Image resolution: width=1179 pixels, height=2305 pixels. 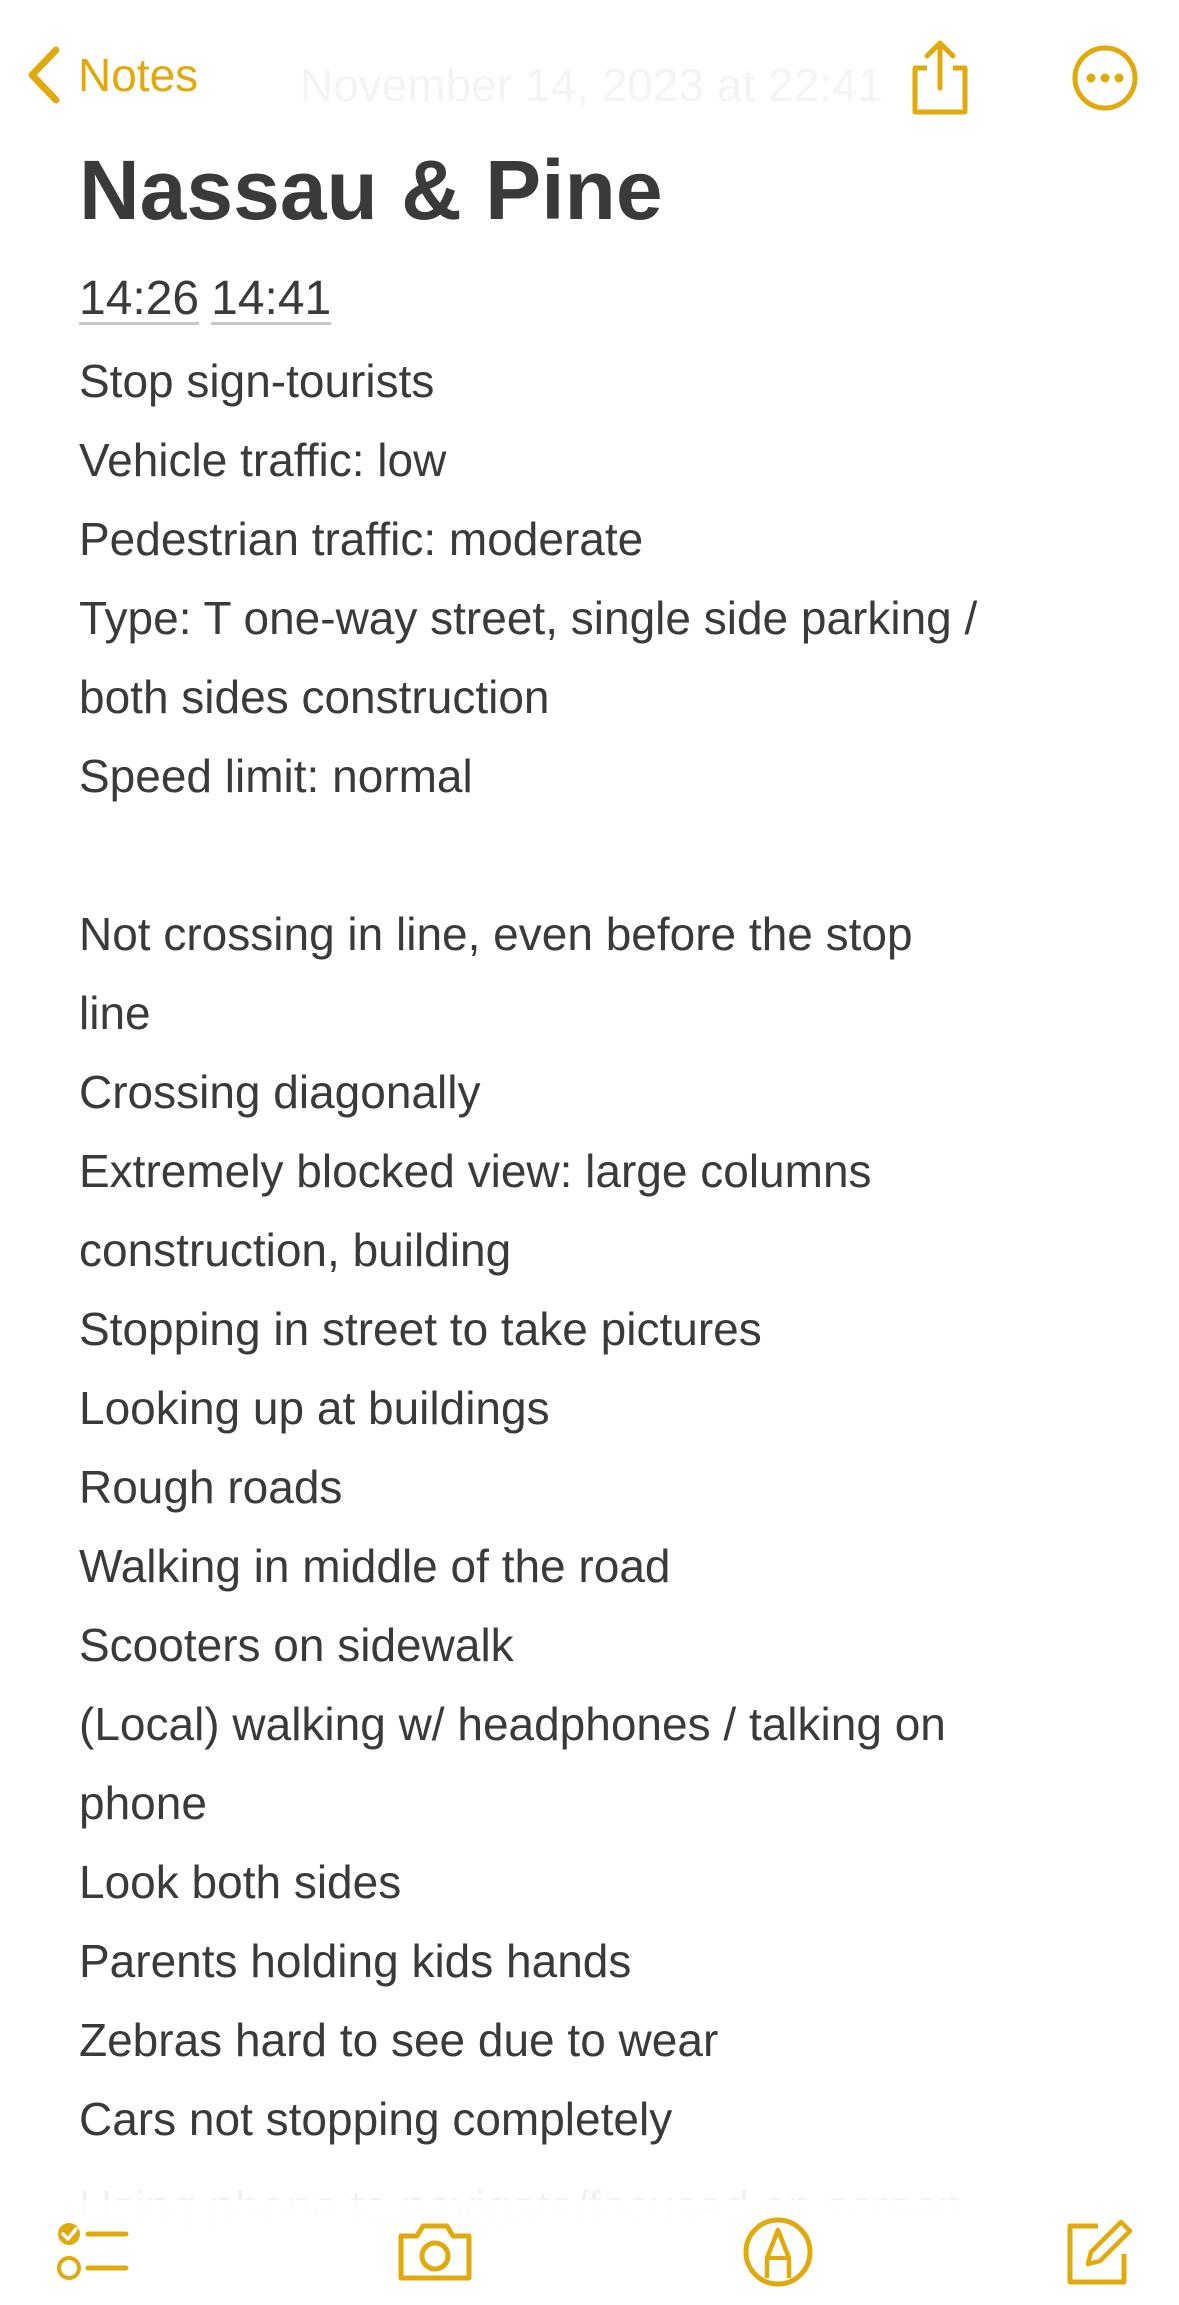 I want to click on time-start-link: 14:26, so click(x=139, y=299).